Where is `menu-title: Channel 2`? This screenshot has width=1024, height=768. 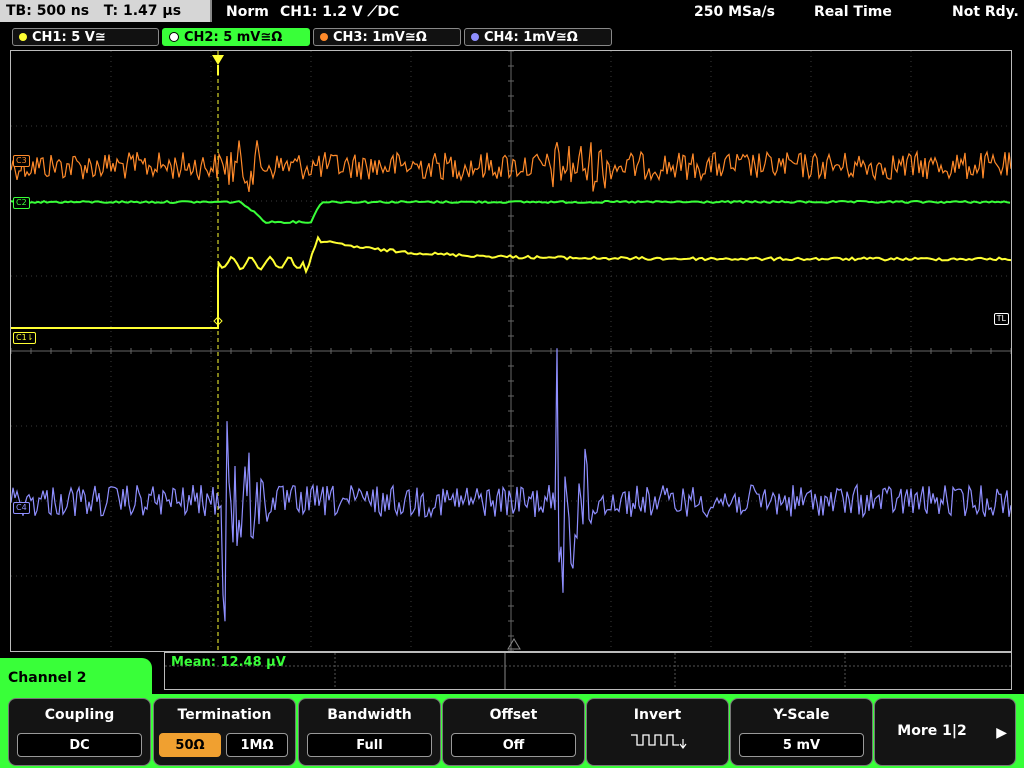
menu-title: Channel 2 is located at coordinates (76, 678).